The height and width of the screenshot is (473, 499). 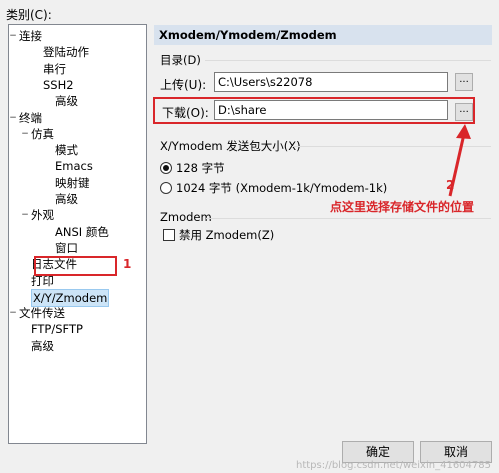 What do you see at coordinates (72, 182) in the screenshot?
I see `tree-item-label: 映射键` at bounding box center [72, 182].